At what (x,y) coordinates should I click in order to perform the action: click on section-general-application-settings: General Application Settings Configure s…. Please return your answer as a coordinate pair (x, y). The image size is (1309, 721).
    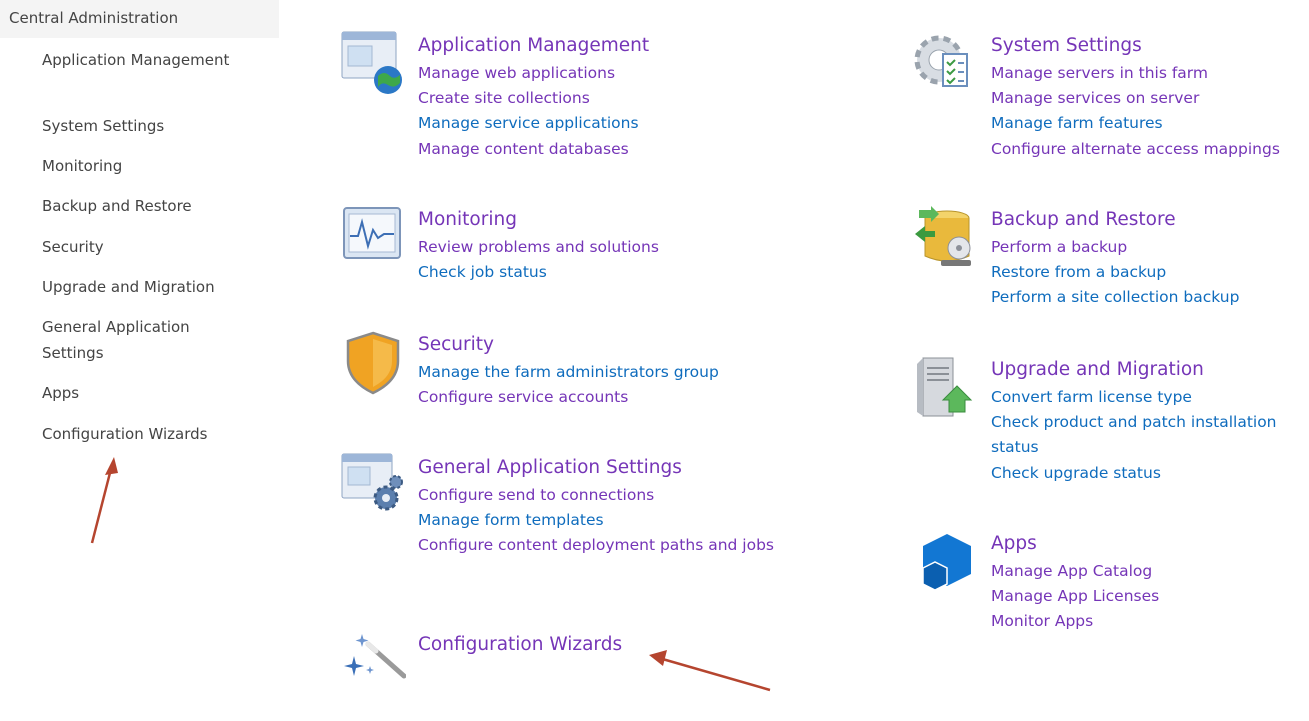
    Looking at the image, I should click on (600, 519).